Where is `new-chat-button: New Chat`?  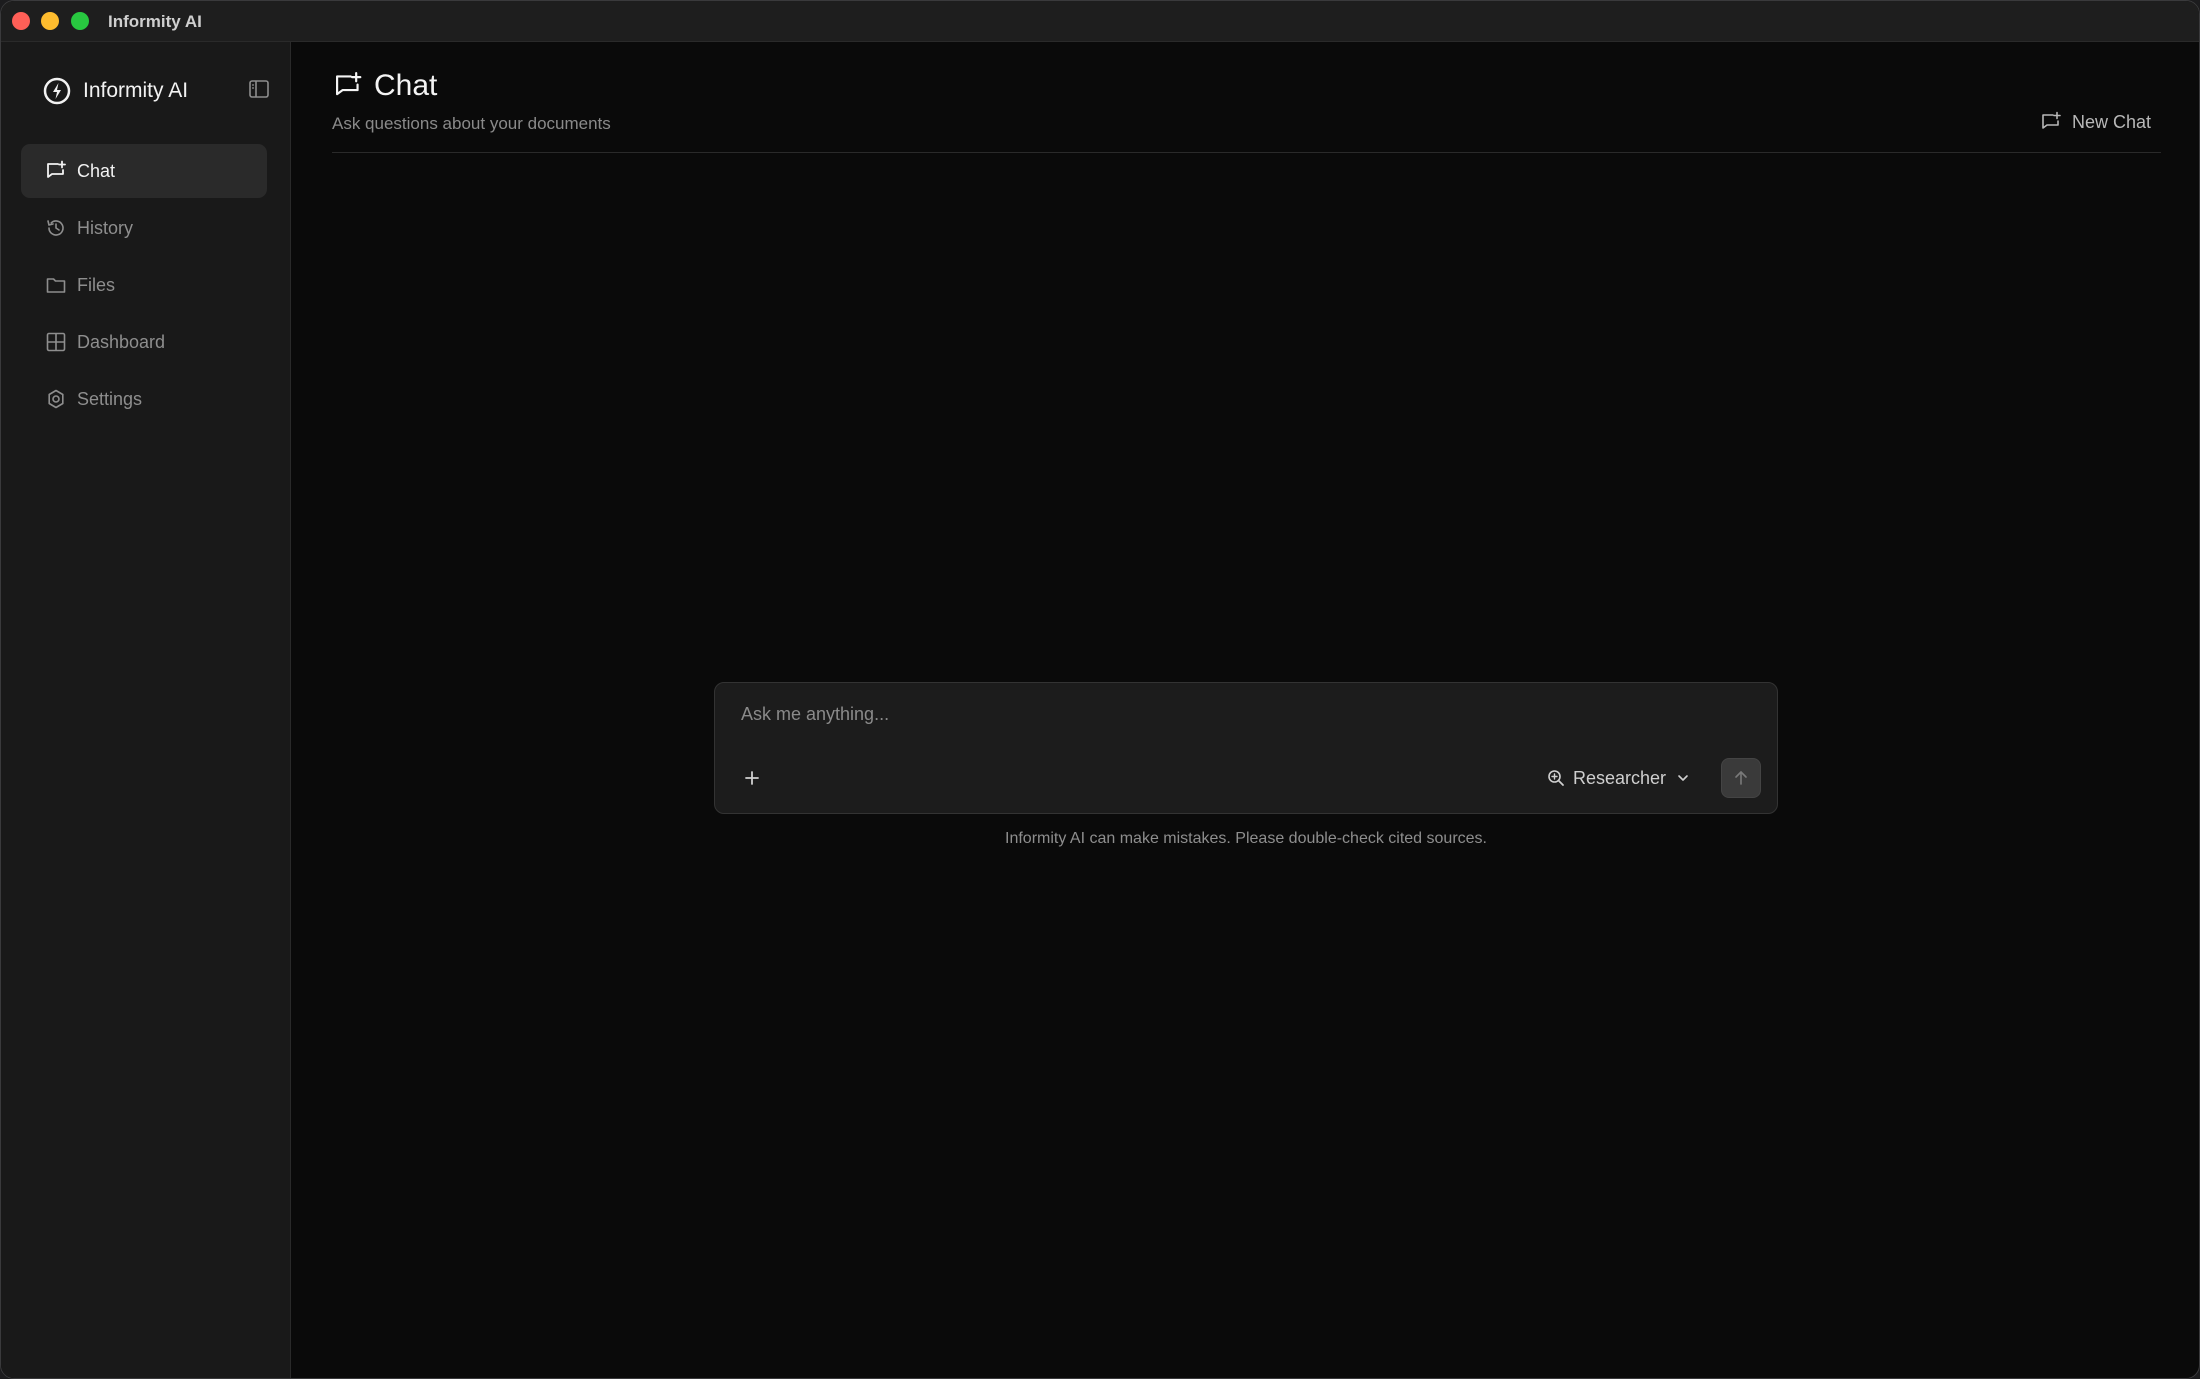 new-chat-button: New Chat is located at coordinates (2095, 122).